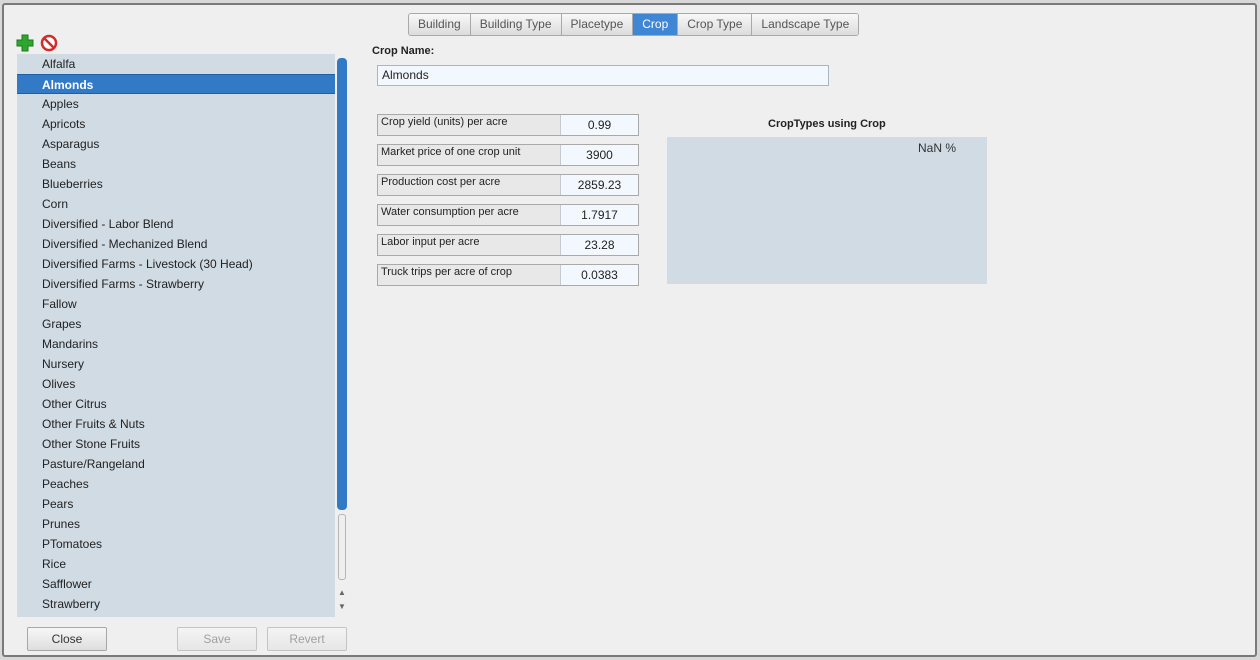  I want to click on list-item: Rice, so click(176, 564).